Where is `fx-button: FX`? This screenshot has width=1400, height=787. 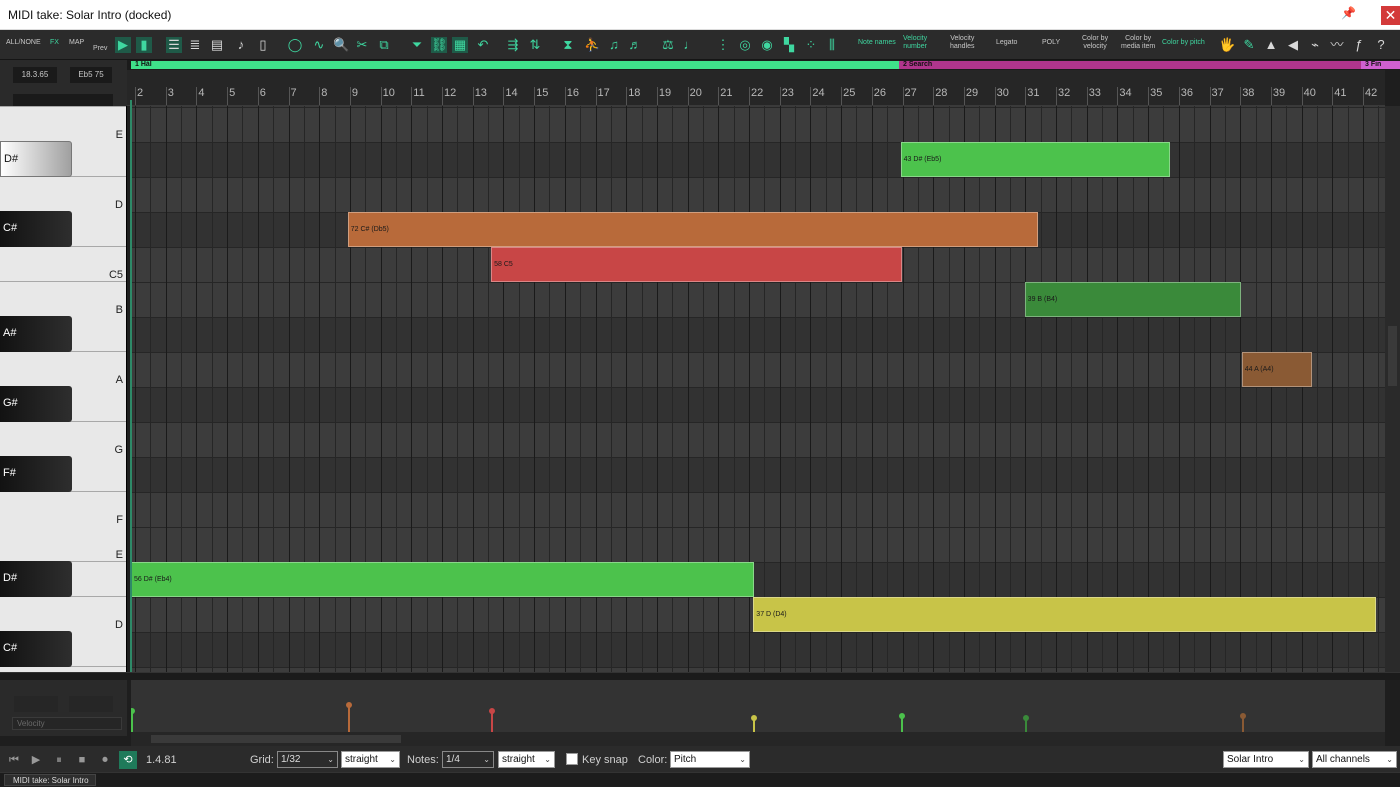 fx-button: FX is located at coordinates (54, 42).